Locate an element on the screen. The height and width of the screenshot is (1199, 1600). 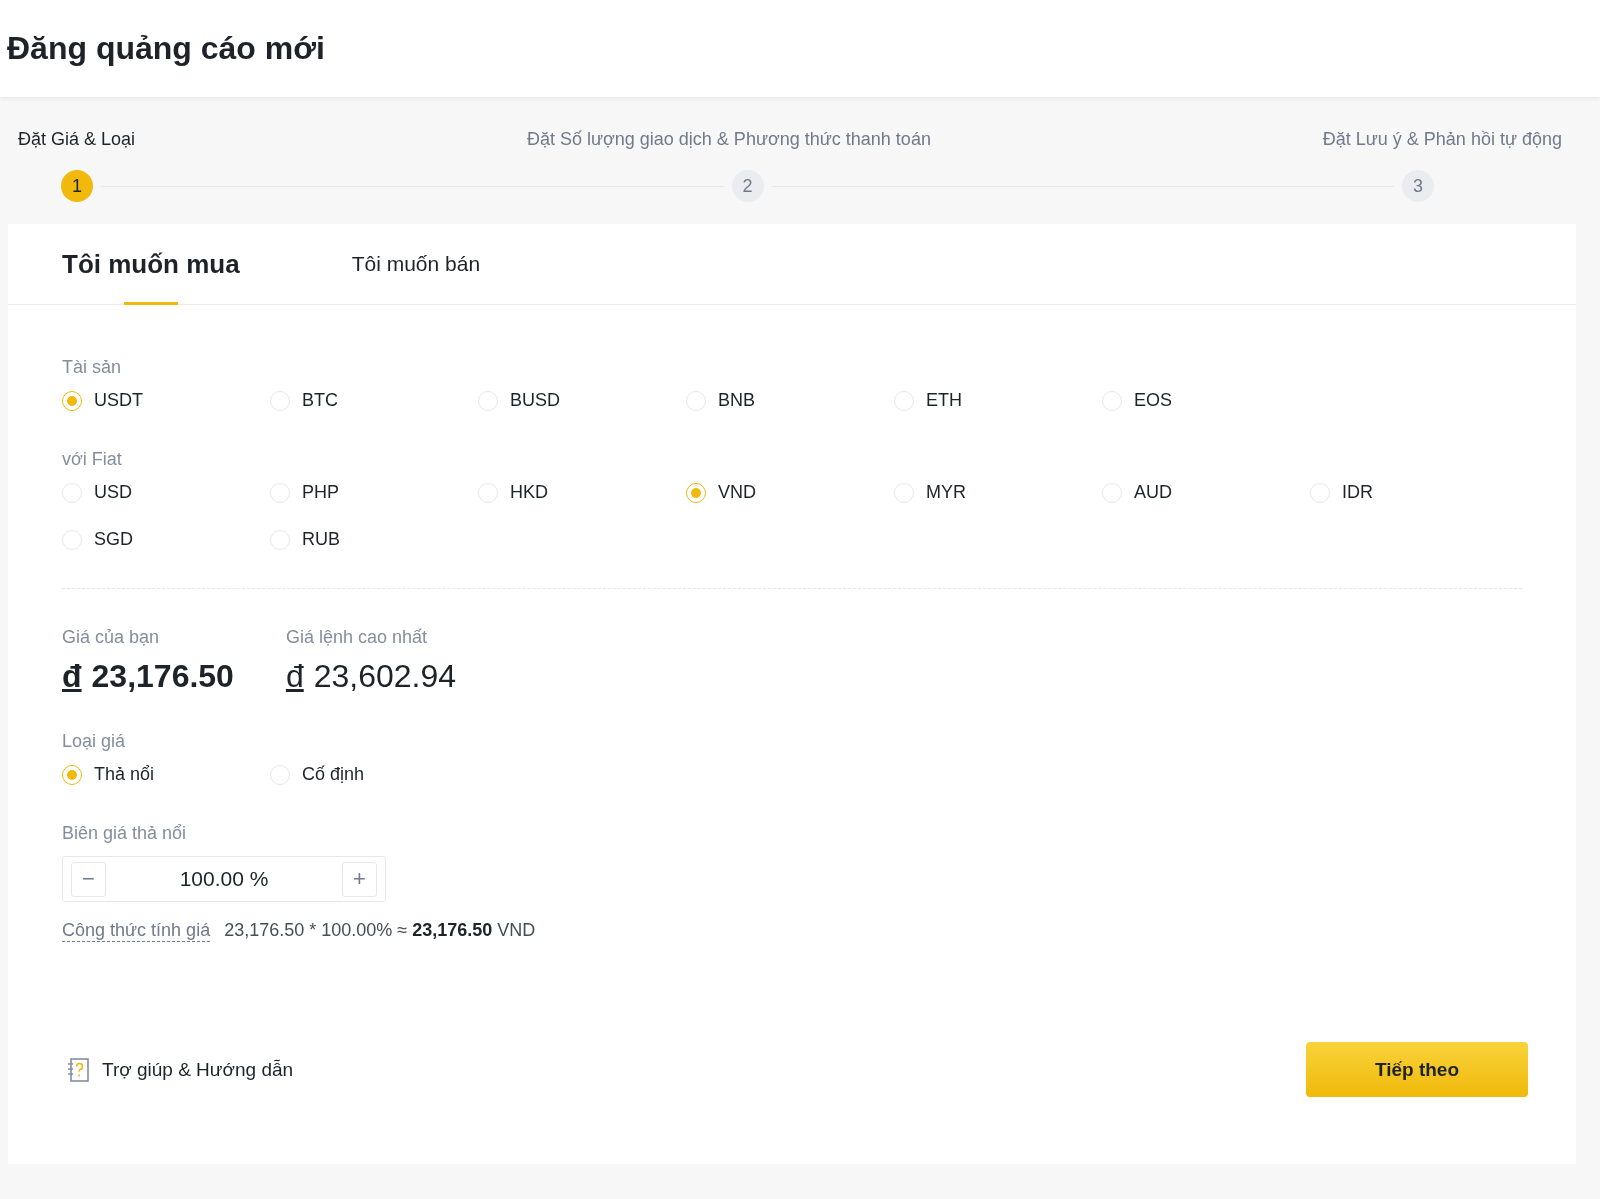
radio-label: VND is located at coordinates (737, 492).